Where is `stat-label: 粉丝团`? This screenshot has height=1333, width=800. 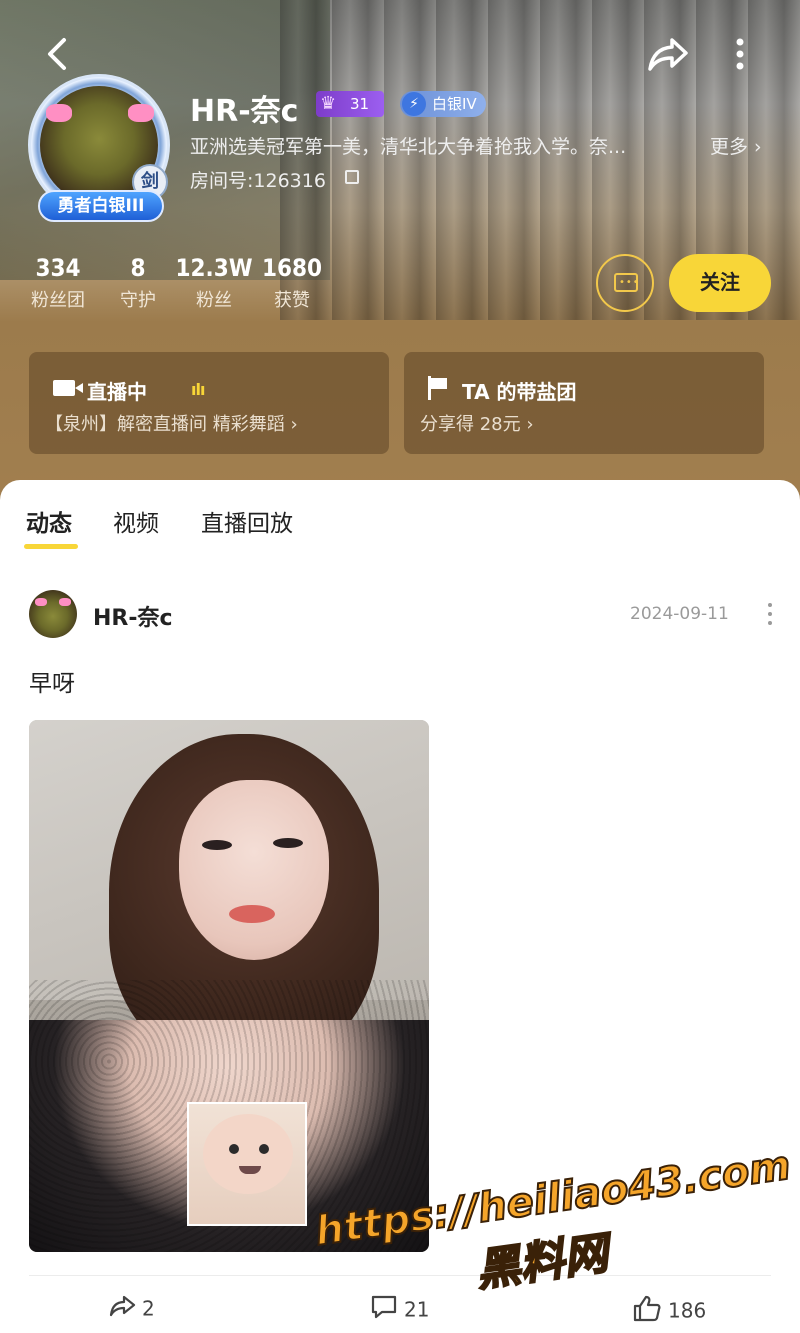 stat-label: 粉丝团 is located at coordinates (58, 300).